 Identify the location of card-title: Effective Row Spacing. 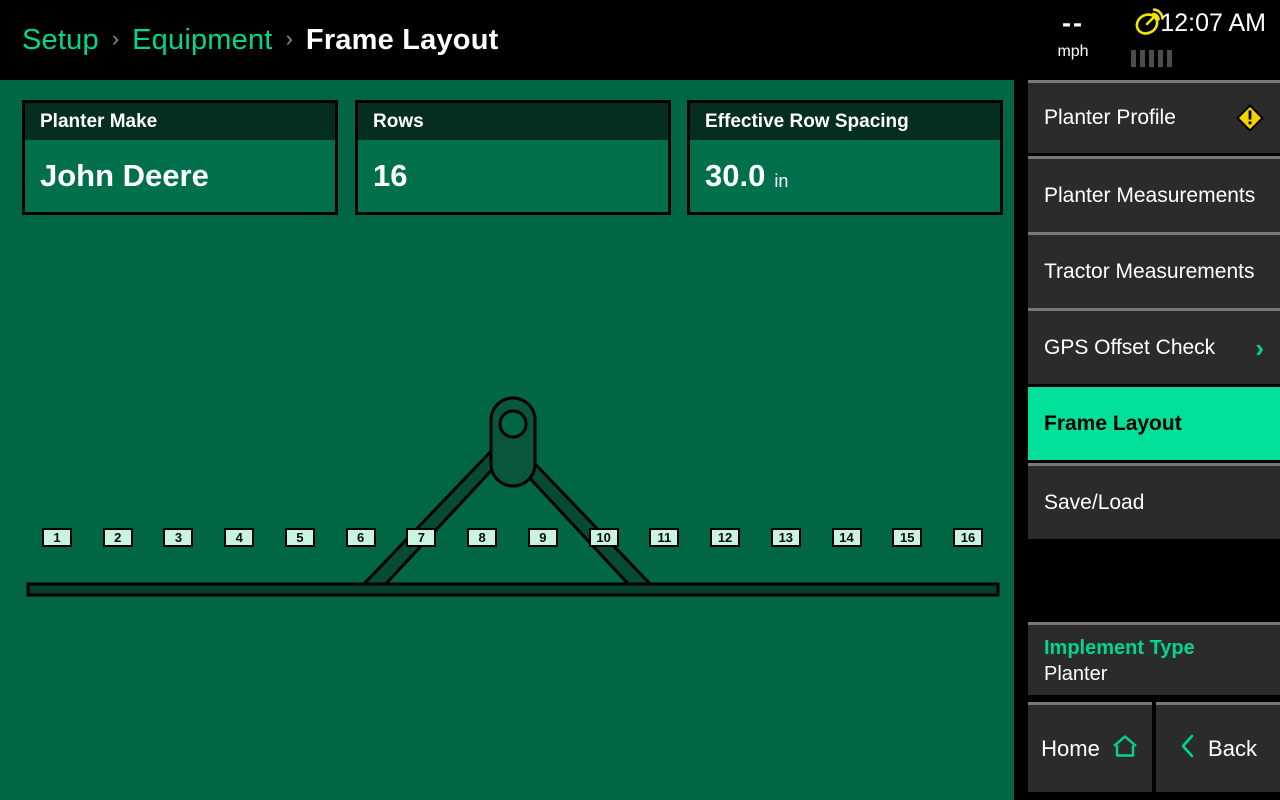
(807, 121).